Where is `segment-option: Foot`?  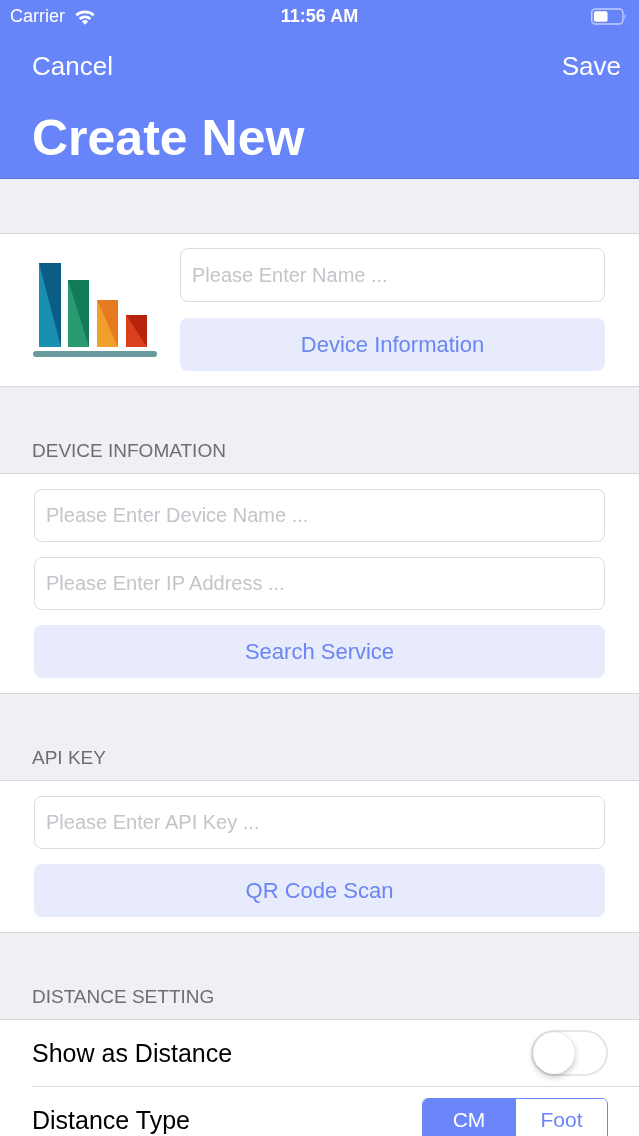 segment-option: Foot is located at coordinates (561, 1117).